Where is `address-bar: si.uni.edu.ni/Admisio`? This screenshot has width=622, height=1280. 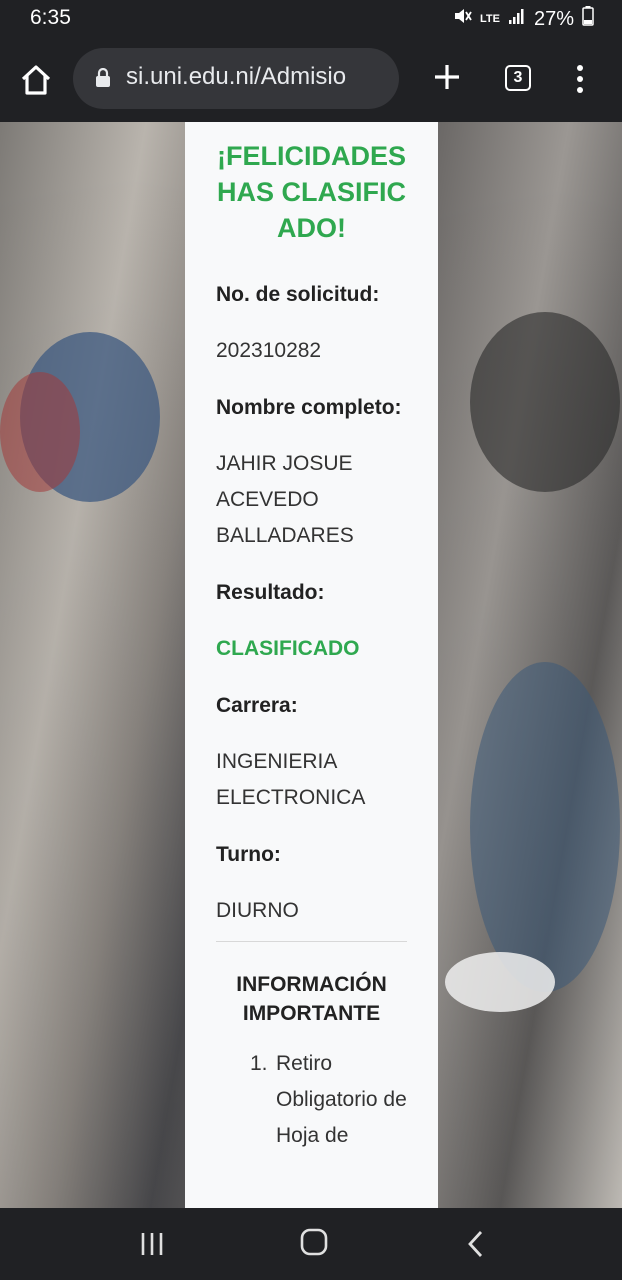 address-bar: si.uni.edu.ni/Admisio is located at coordinates (236, 78).